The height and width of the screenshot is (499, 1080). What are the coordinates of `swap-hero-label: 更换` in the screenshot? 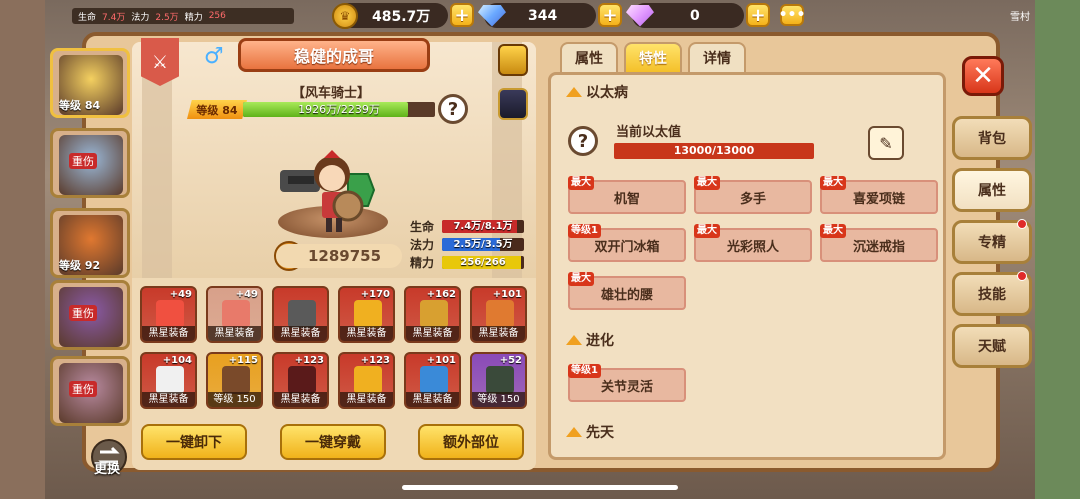 It's located at (107, 467).